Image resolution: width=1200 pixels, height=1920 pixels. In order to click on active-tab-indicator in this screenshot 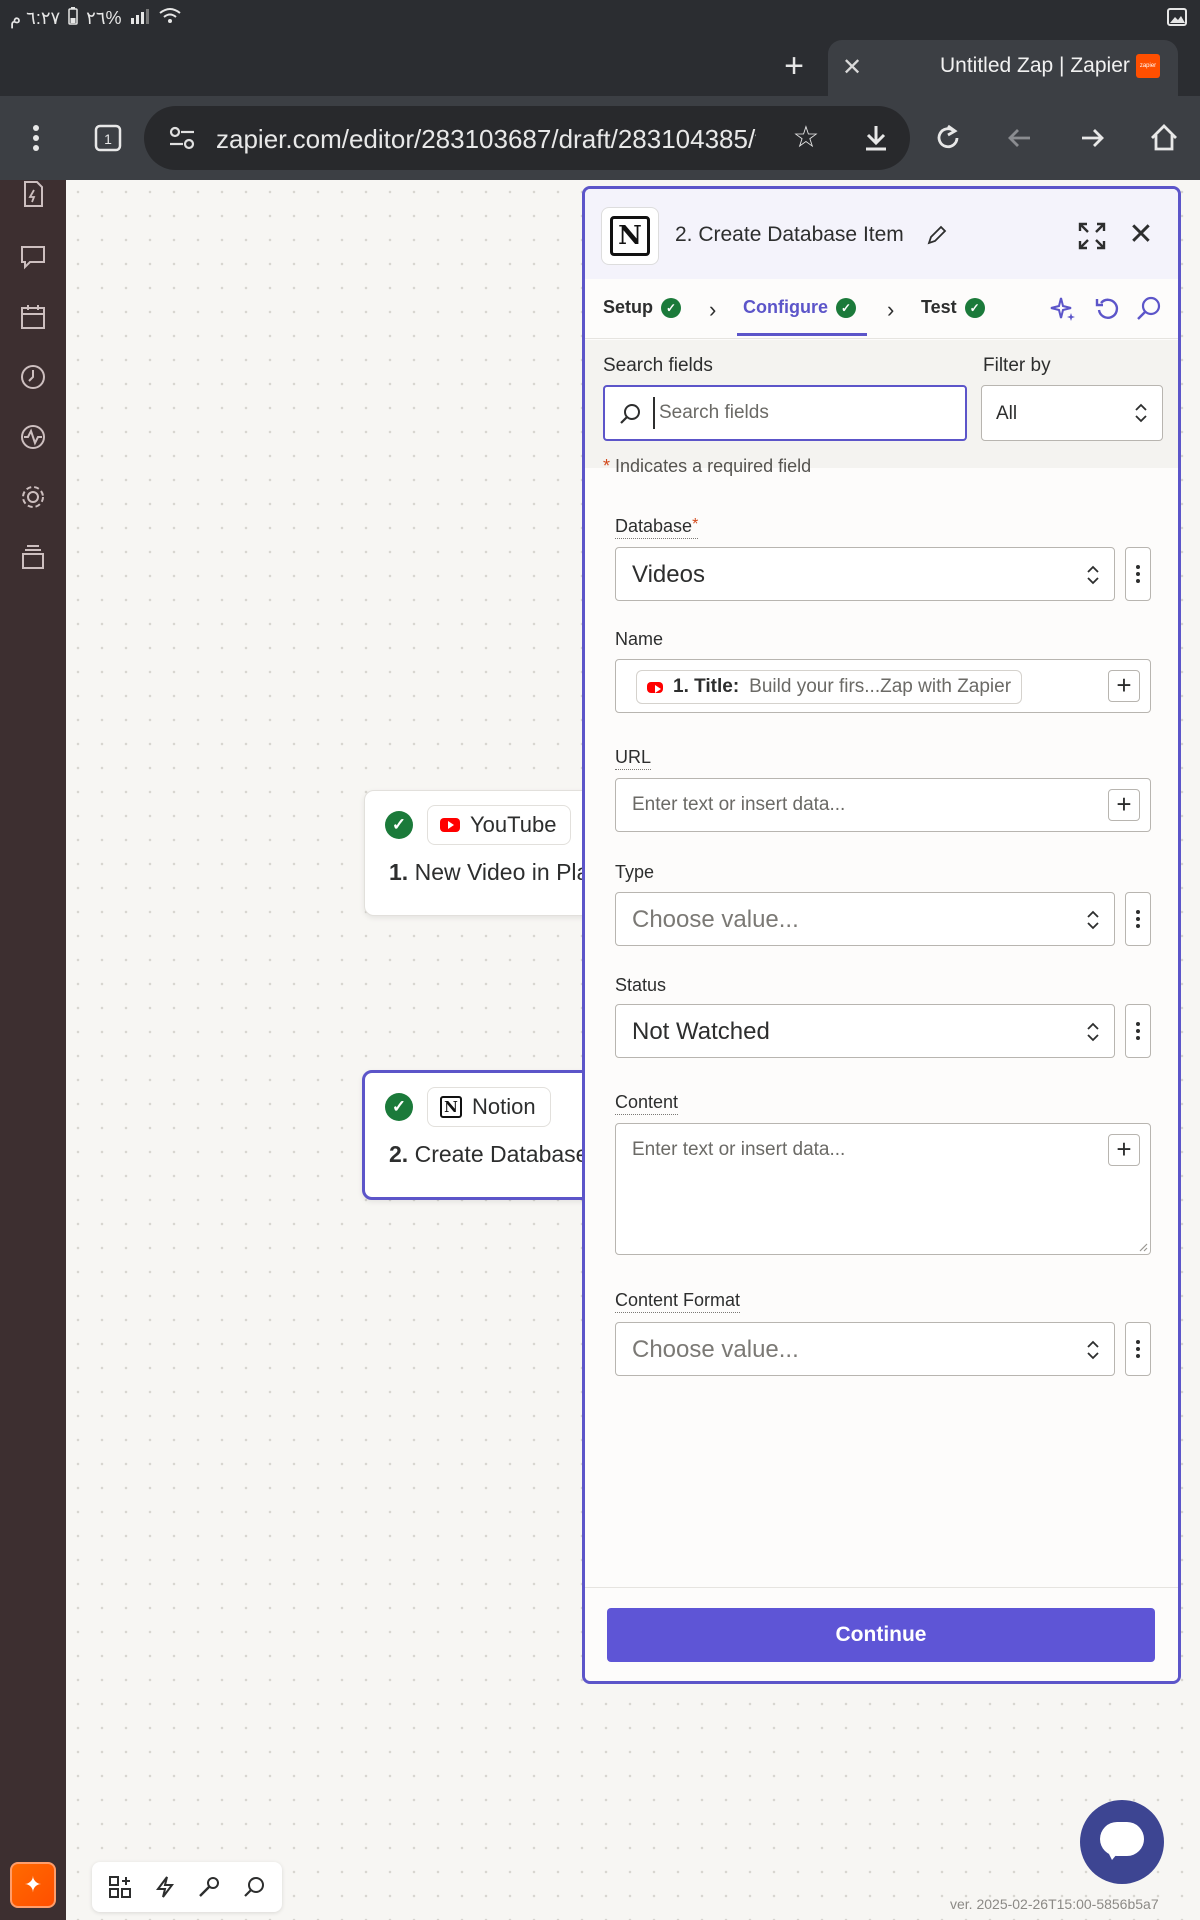, I will do `click(802, 334)`.